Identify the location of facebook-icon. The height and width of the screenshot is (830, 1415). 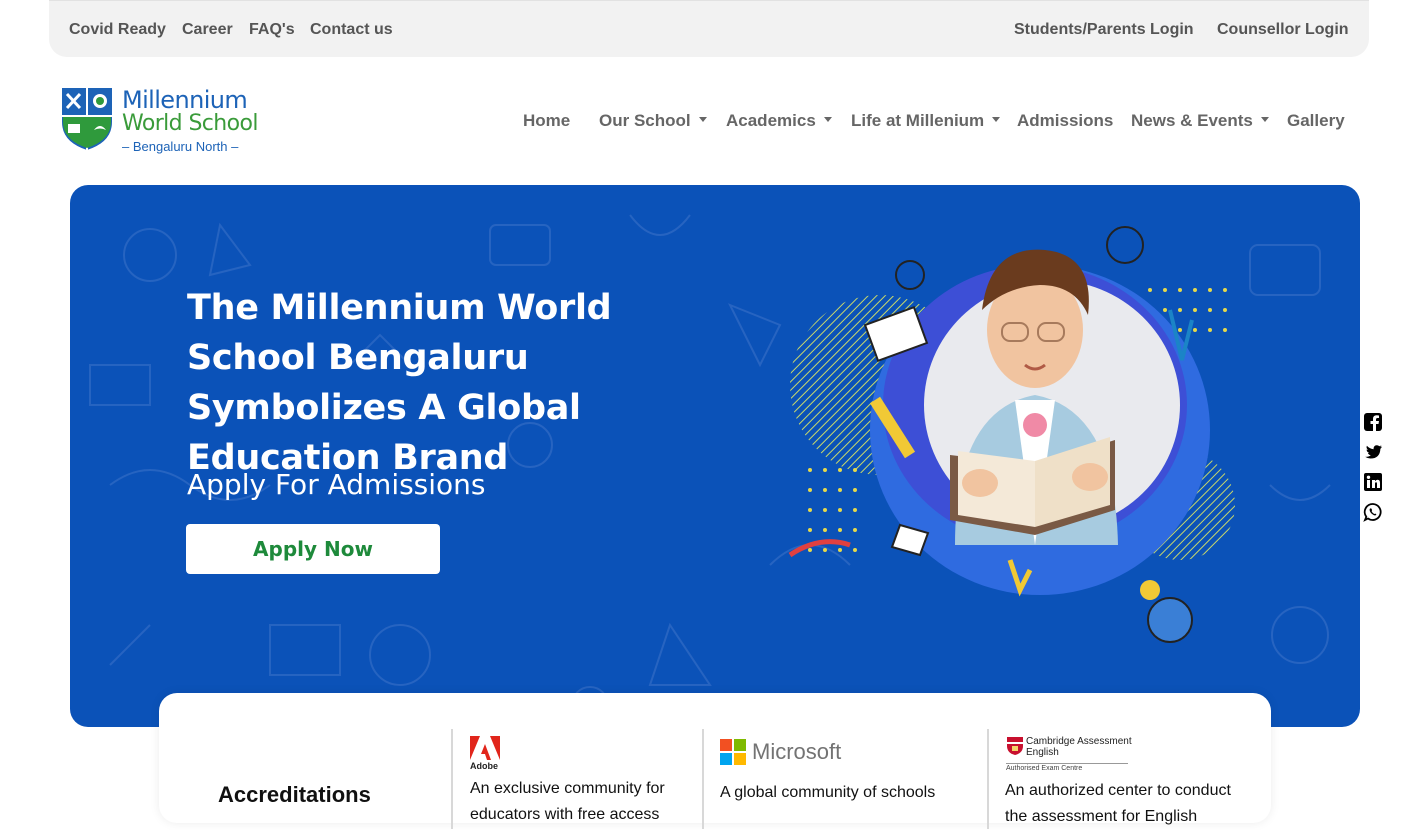
(1373, 422).